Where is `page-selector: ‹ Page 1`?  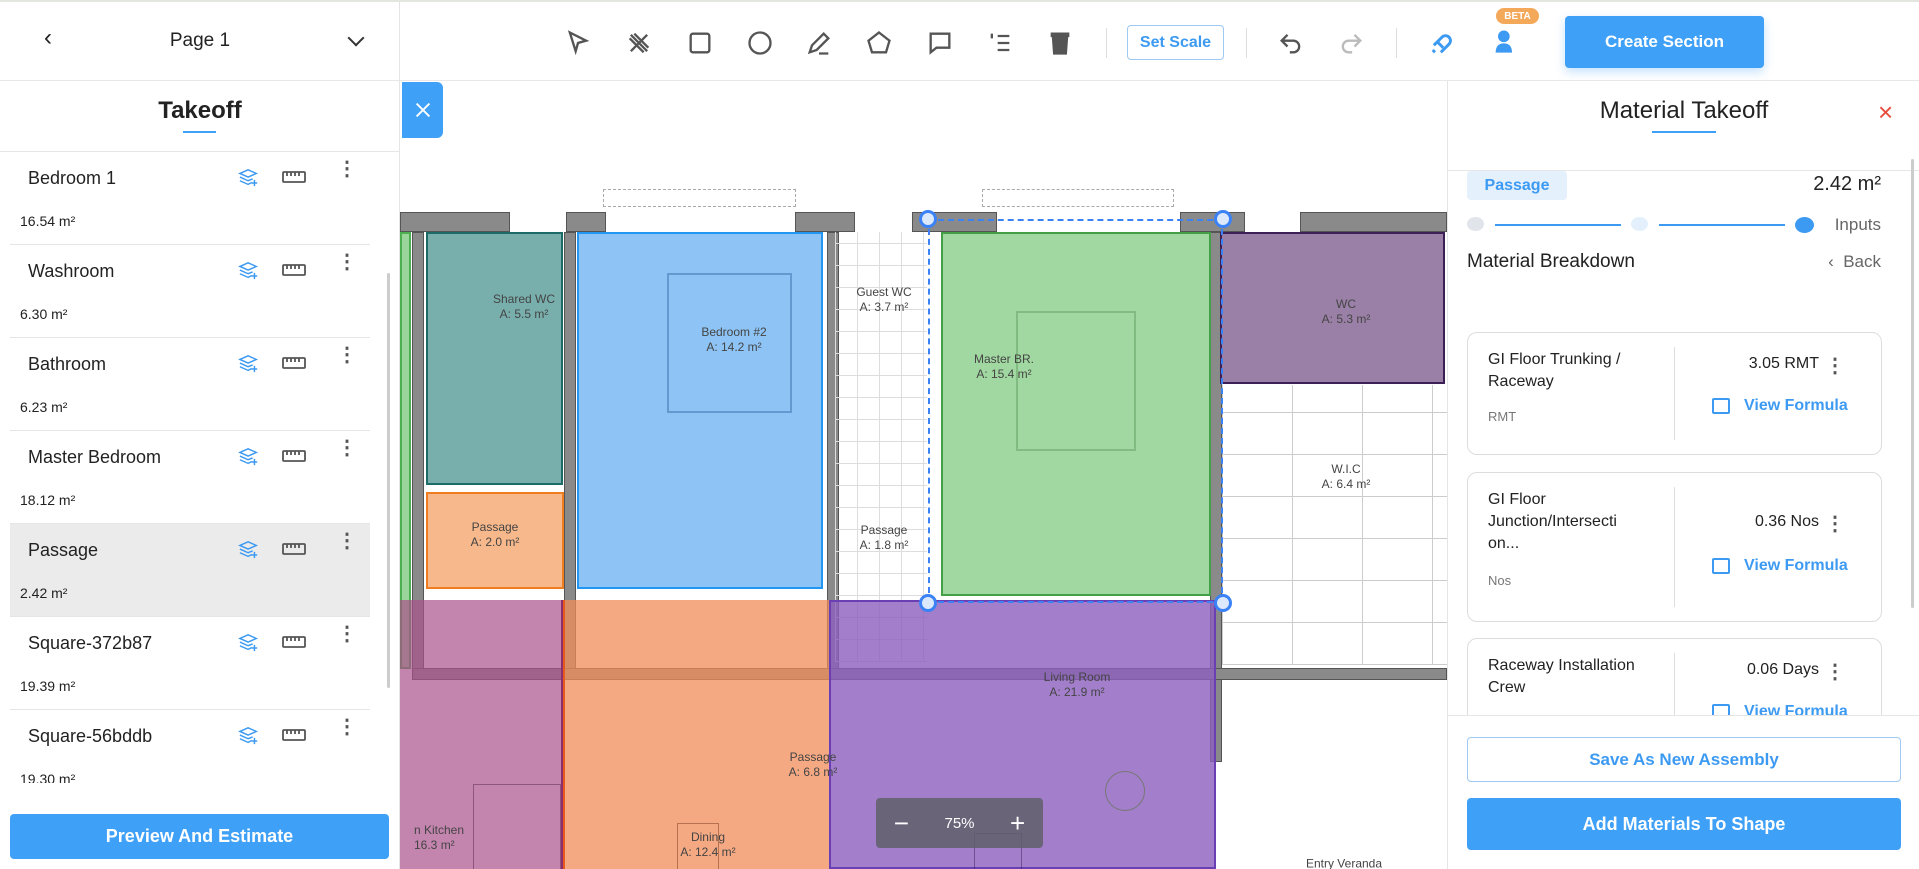
page-selector: ‹ Page 1 is located at coordinates (200, 41).